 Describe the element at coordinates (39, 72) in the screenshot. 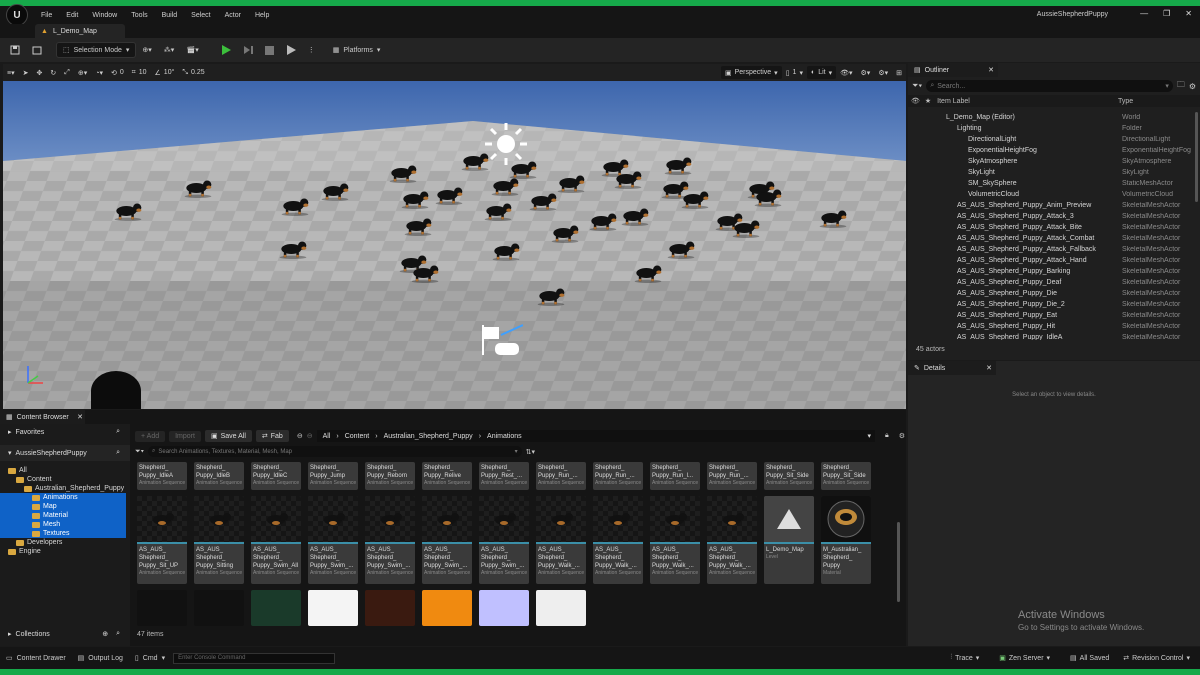

I see `move-tool-icon: ✥` at that location.